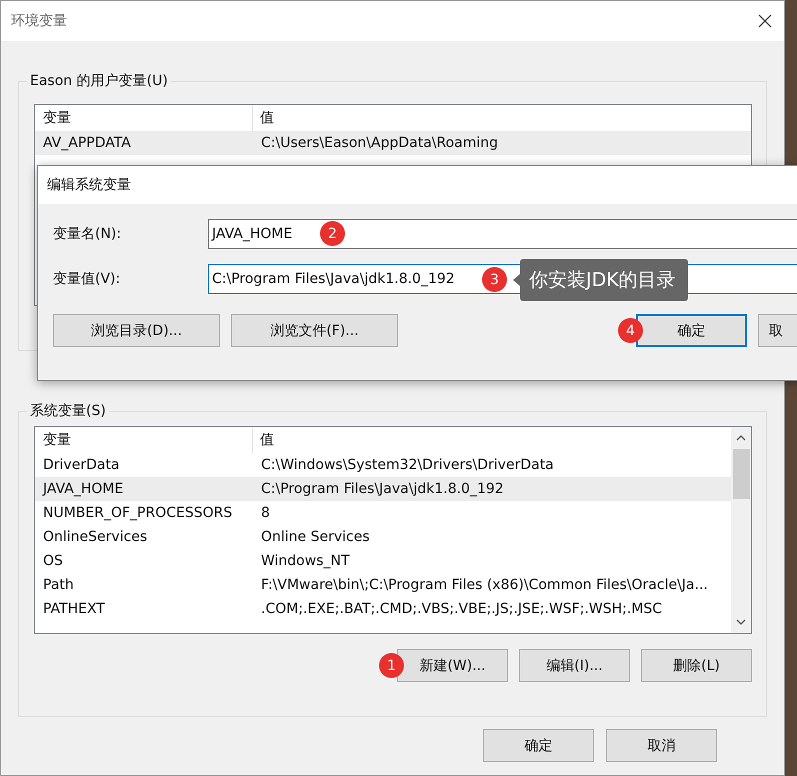 This screenshot has height=776, width=797. What do you see at coordinates (391, 665) in the screenshot?
I see `step-badge: 1` at bounding box center [391, 665].